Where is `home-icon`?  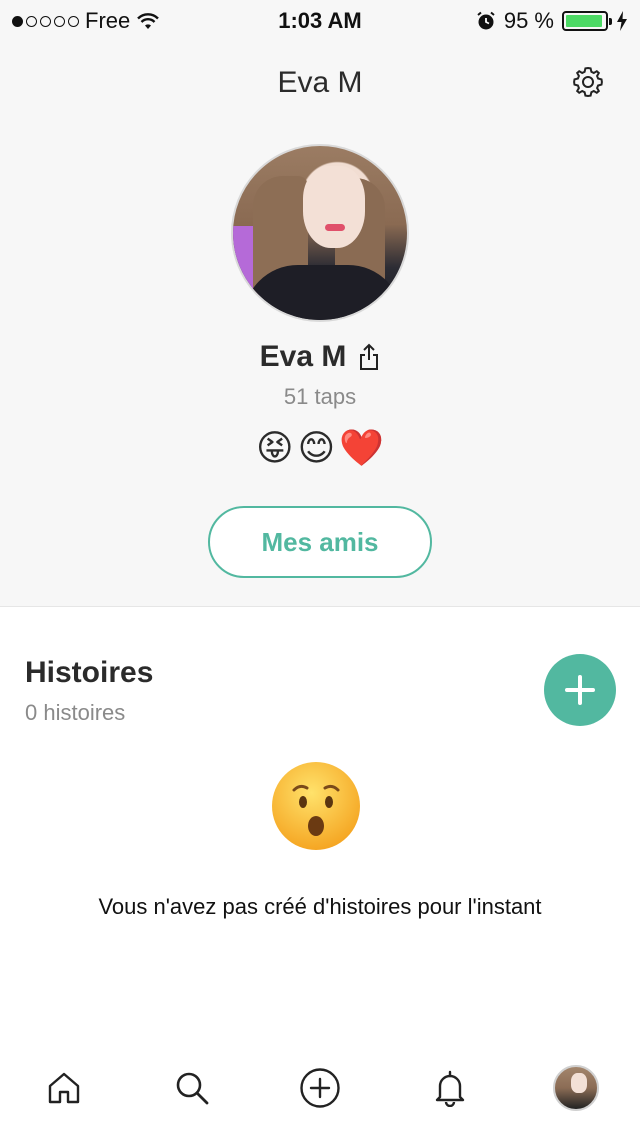
home-icon is located at coordinates (64, 1088).